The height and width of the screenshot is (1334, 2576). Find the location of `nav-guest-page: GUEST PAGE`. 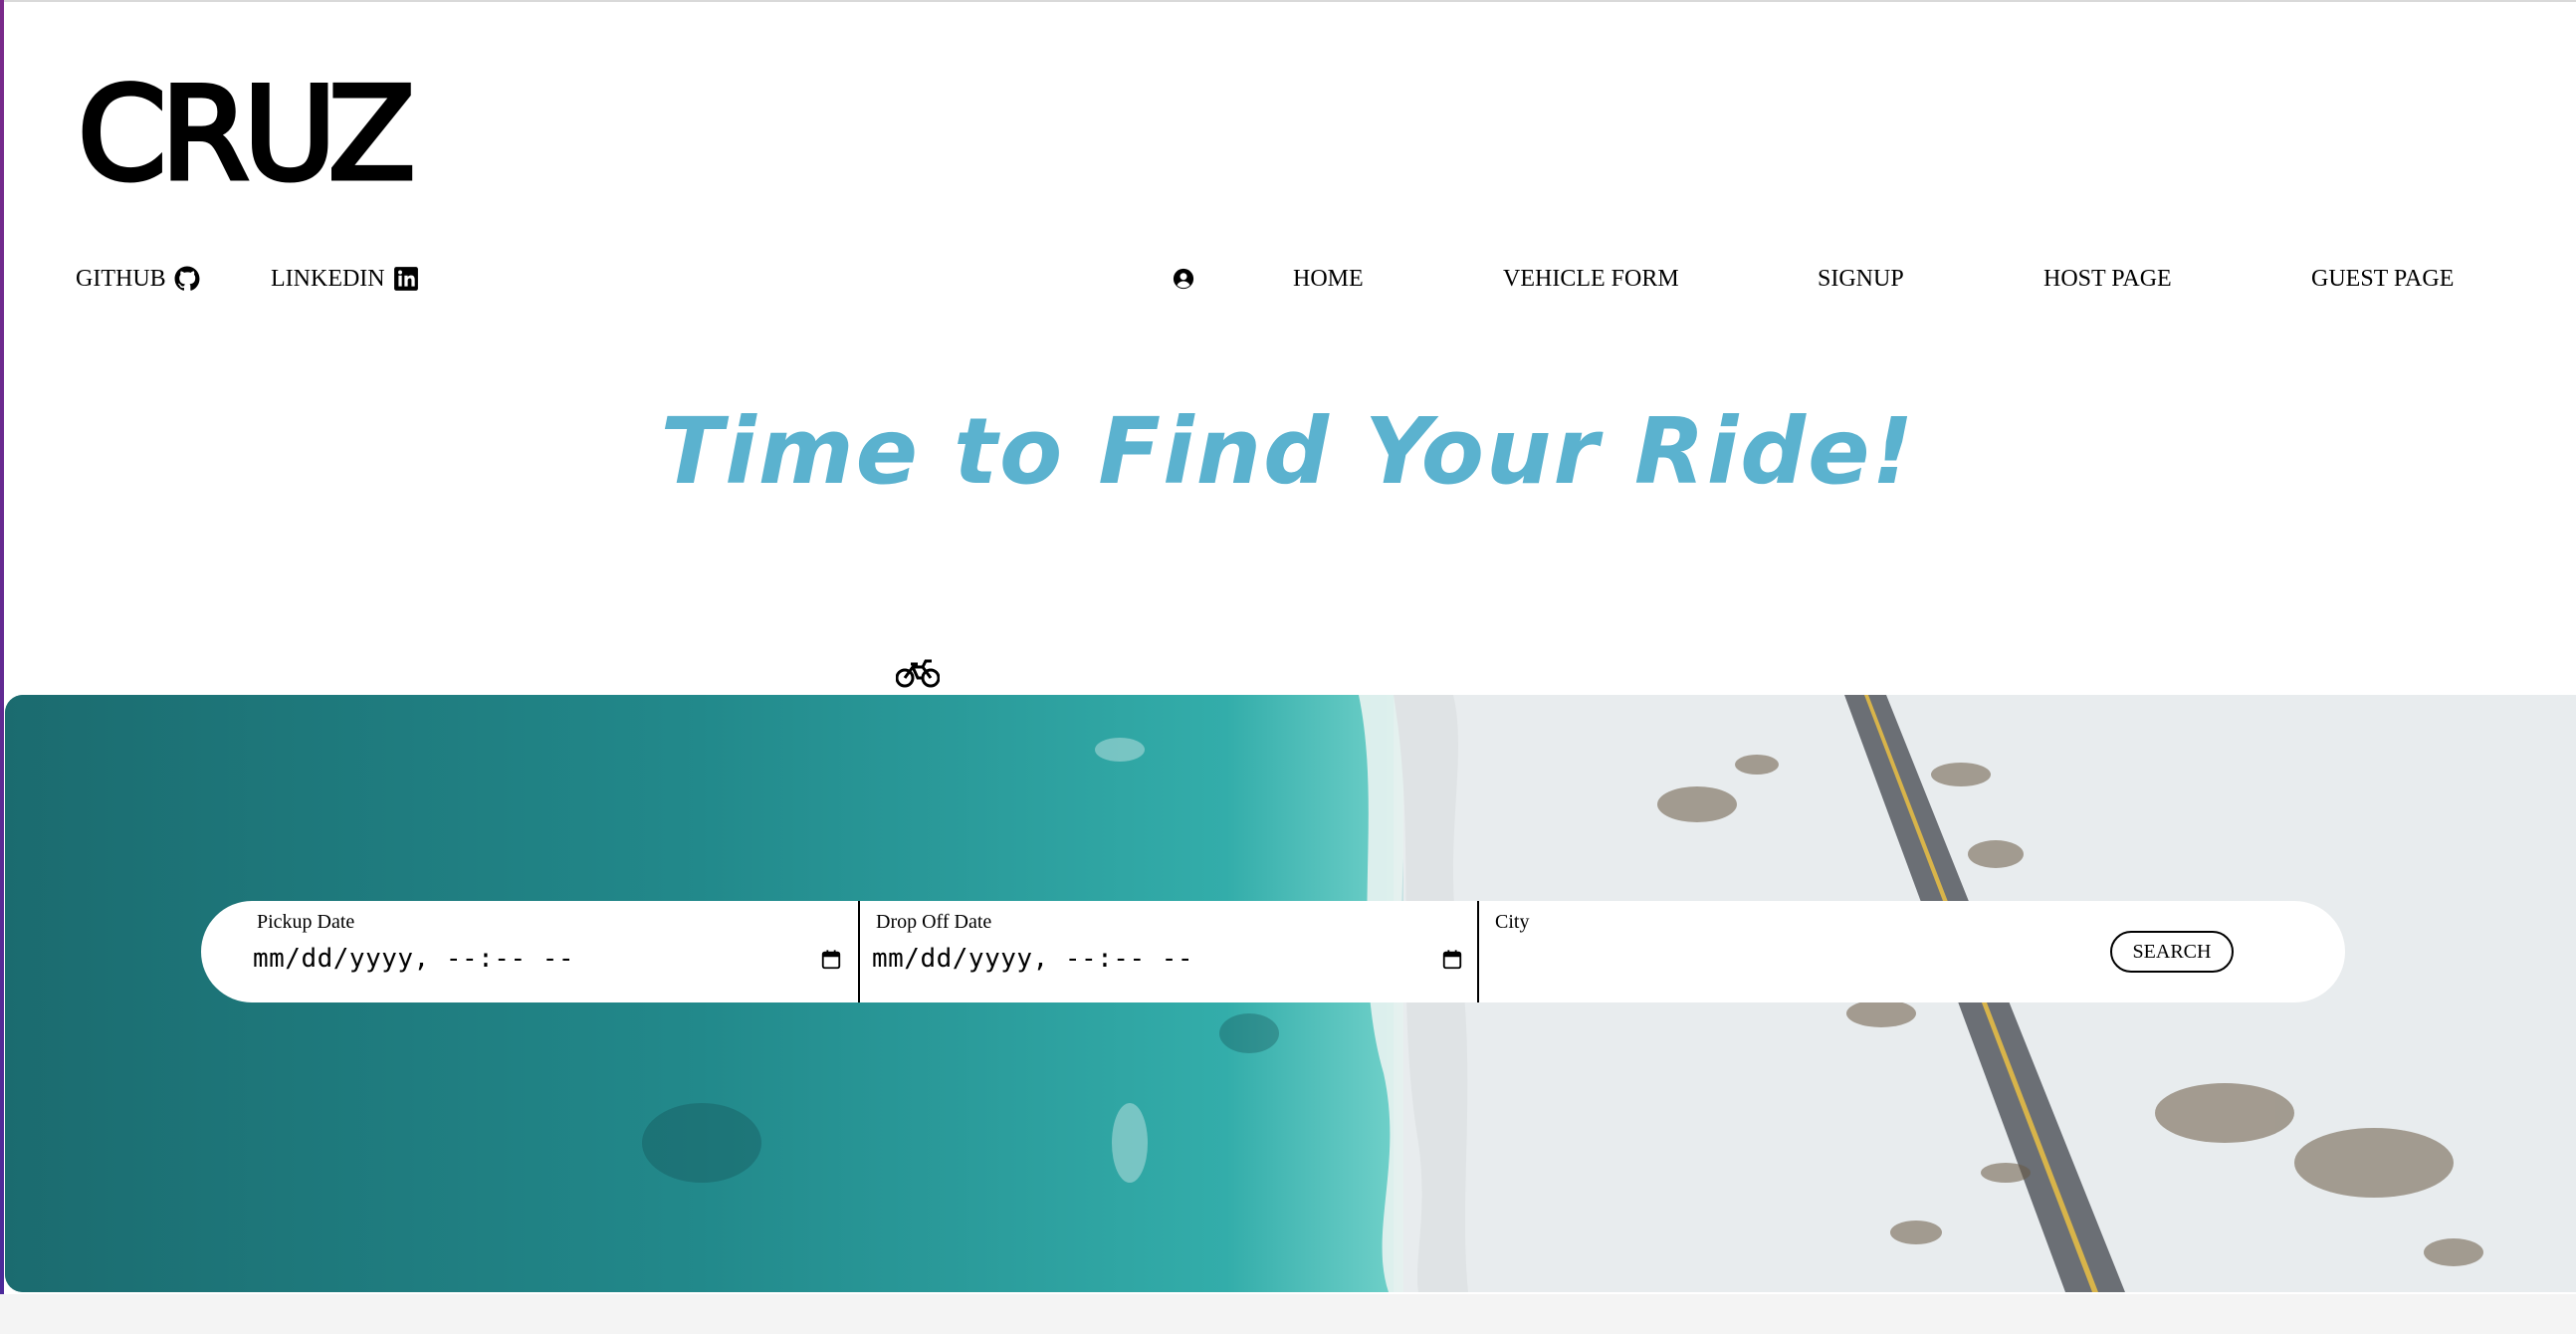

nav-guest-page: GUEST PAGE is located at coordinates (2382, 279).